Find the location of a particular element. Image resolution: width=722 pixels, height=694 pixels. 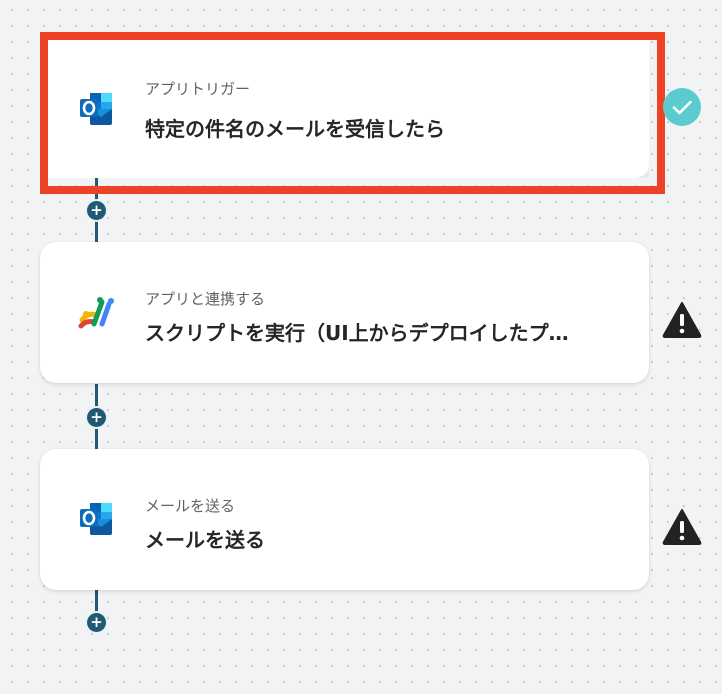

step-type-label: メールを送る is located at coordinates (190, 506).